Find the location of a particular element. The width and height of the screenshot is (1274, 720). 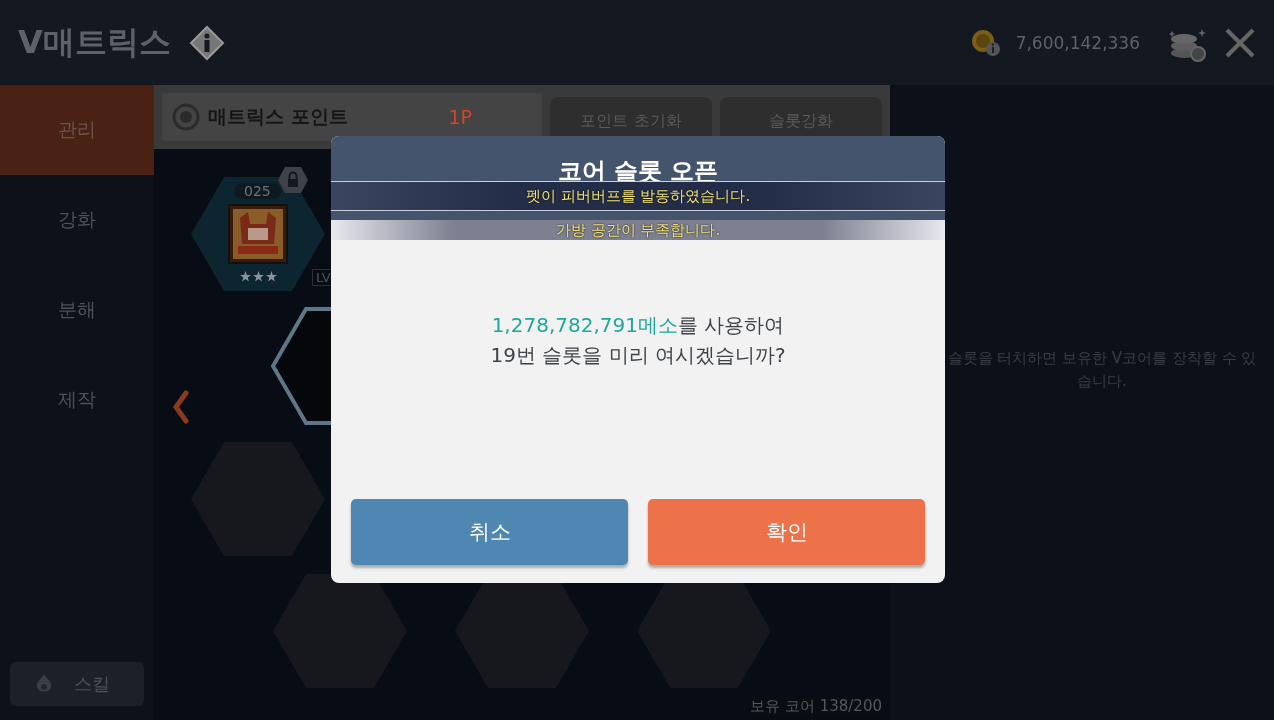

sidebar-tab: 분해 is located at coordinates (77, 310).